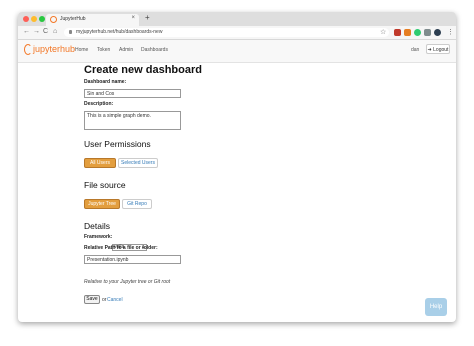 The height and width of the screenshot is (346, 474). What do you see at coordinates (103, 50) in the screenshot?
I see `nav-token: Token` at bounding box center [103, 50].